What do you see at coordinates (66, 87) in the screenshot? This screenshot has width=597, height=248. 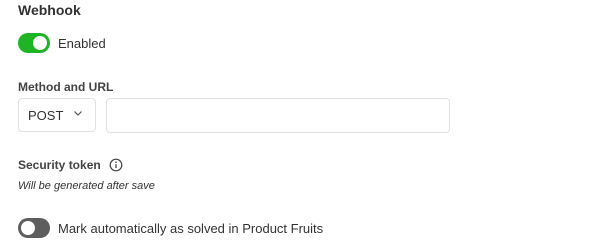 I see `method-url-label: Method and URL` at bounding box center [66, 87].